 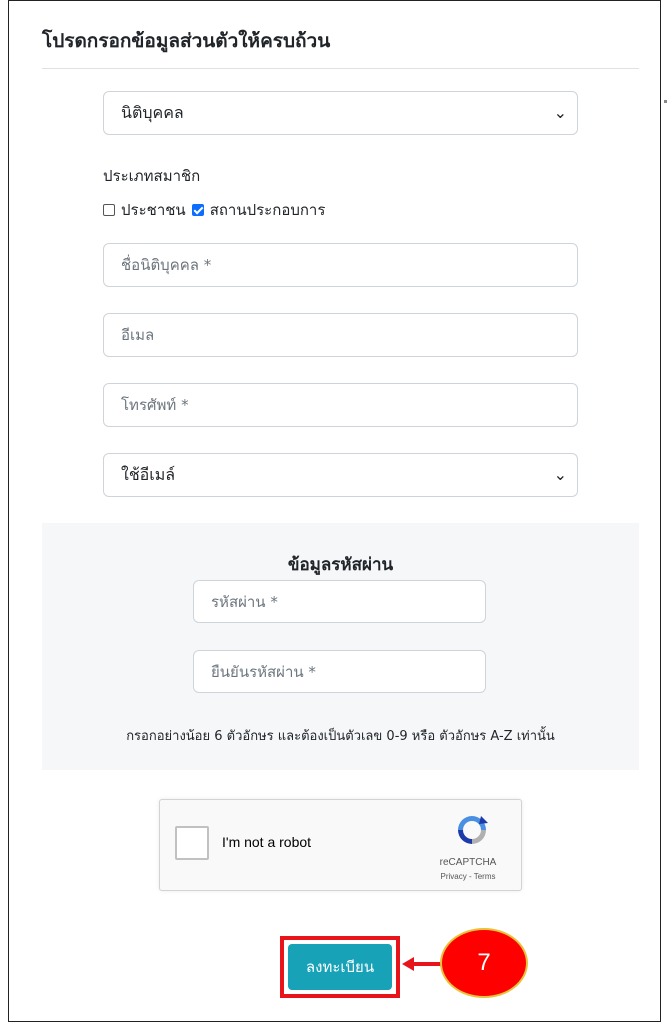 I want to click on member-type-citizen: ประชาชน, so click(x=144, y=210).